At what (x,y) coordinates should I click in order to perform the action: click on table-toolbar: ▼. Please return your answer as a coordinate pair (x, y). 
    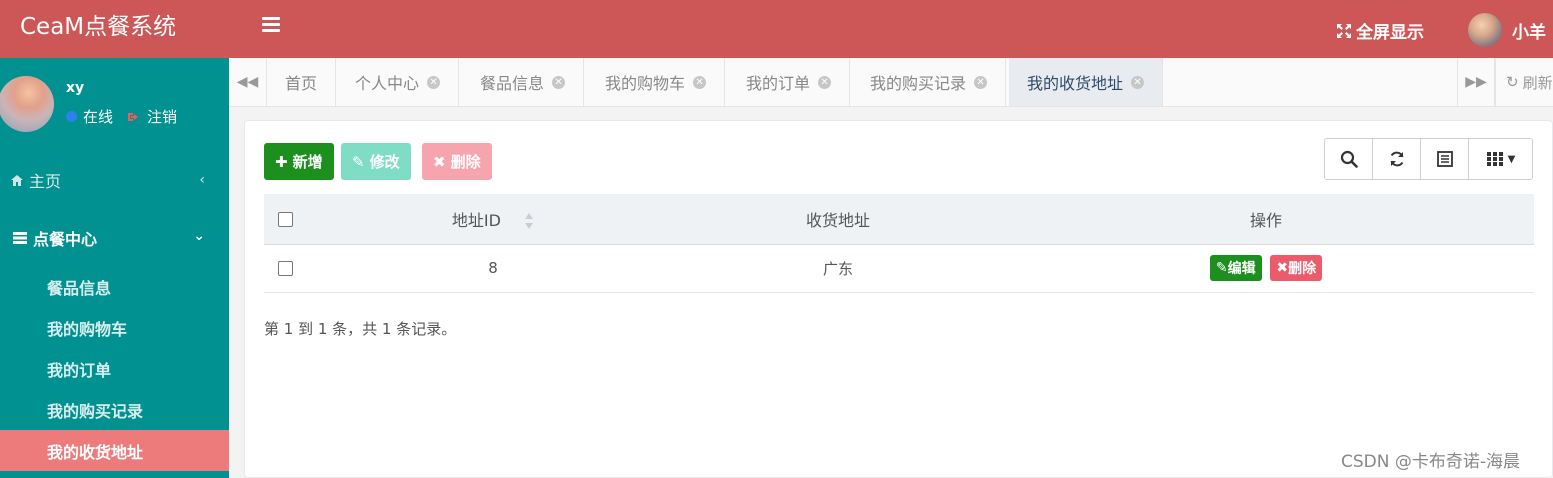
    Looking at the image, I should click on (1428, 159).